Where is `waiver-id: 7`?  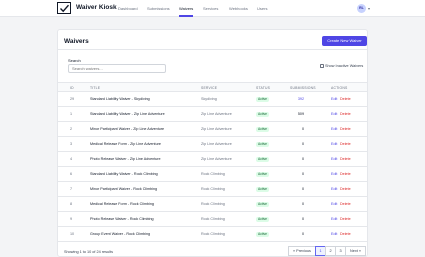 waiver-id: 7 is located at coordinates (71, 189).